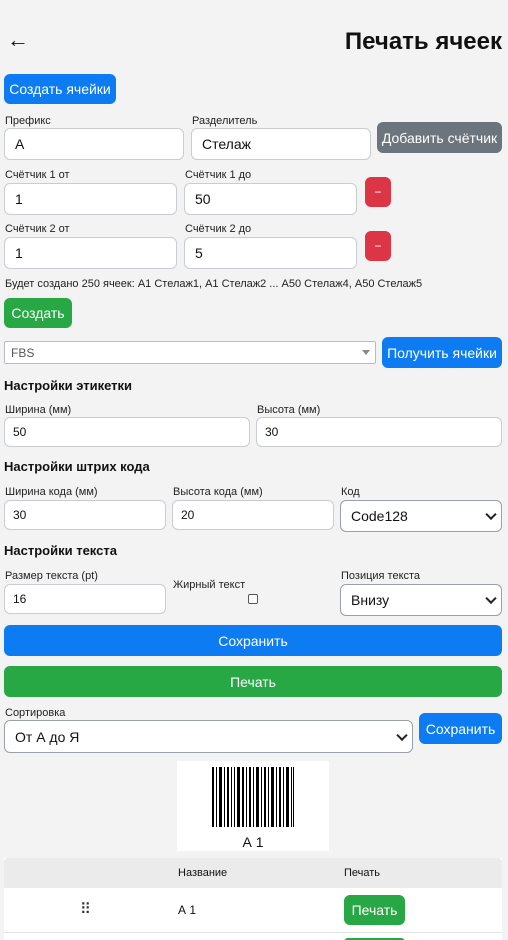 Image resolution: width=508 pixels, height=940 pixels. I want to click on table-header-print: Печать, so click(362, 873).